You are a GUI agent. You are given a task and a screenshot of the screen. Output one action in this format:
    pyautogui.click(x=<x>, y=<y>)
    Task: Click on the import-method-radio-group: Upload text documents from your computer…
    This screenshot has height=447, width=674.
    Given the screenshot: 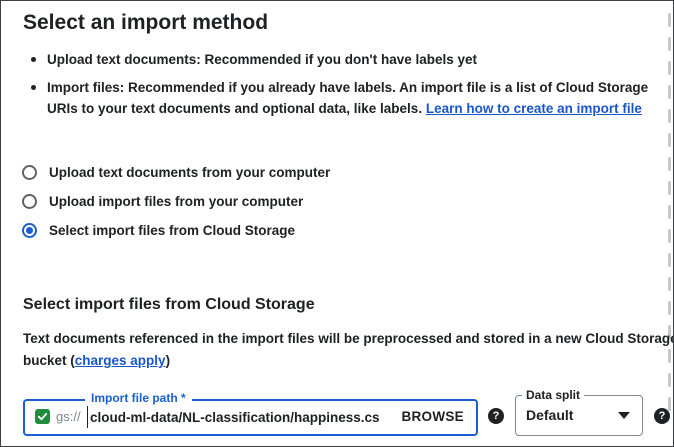 What is the action you would take?
    pyautogui.click(x=176, y=205)
    